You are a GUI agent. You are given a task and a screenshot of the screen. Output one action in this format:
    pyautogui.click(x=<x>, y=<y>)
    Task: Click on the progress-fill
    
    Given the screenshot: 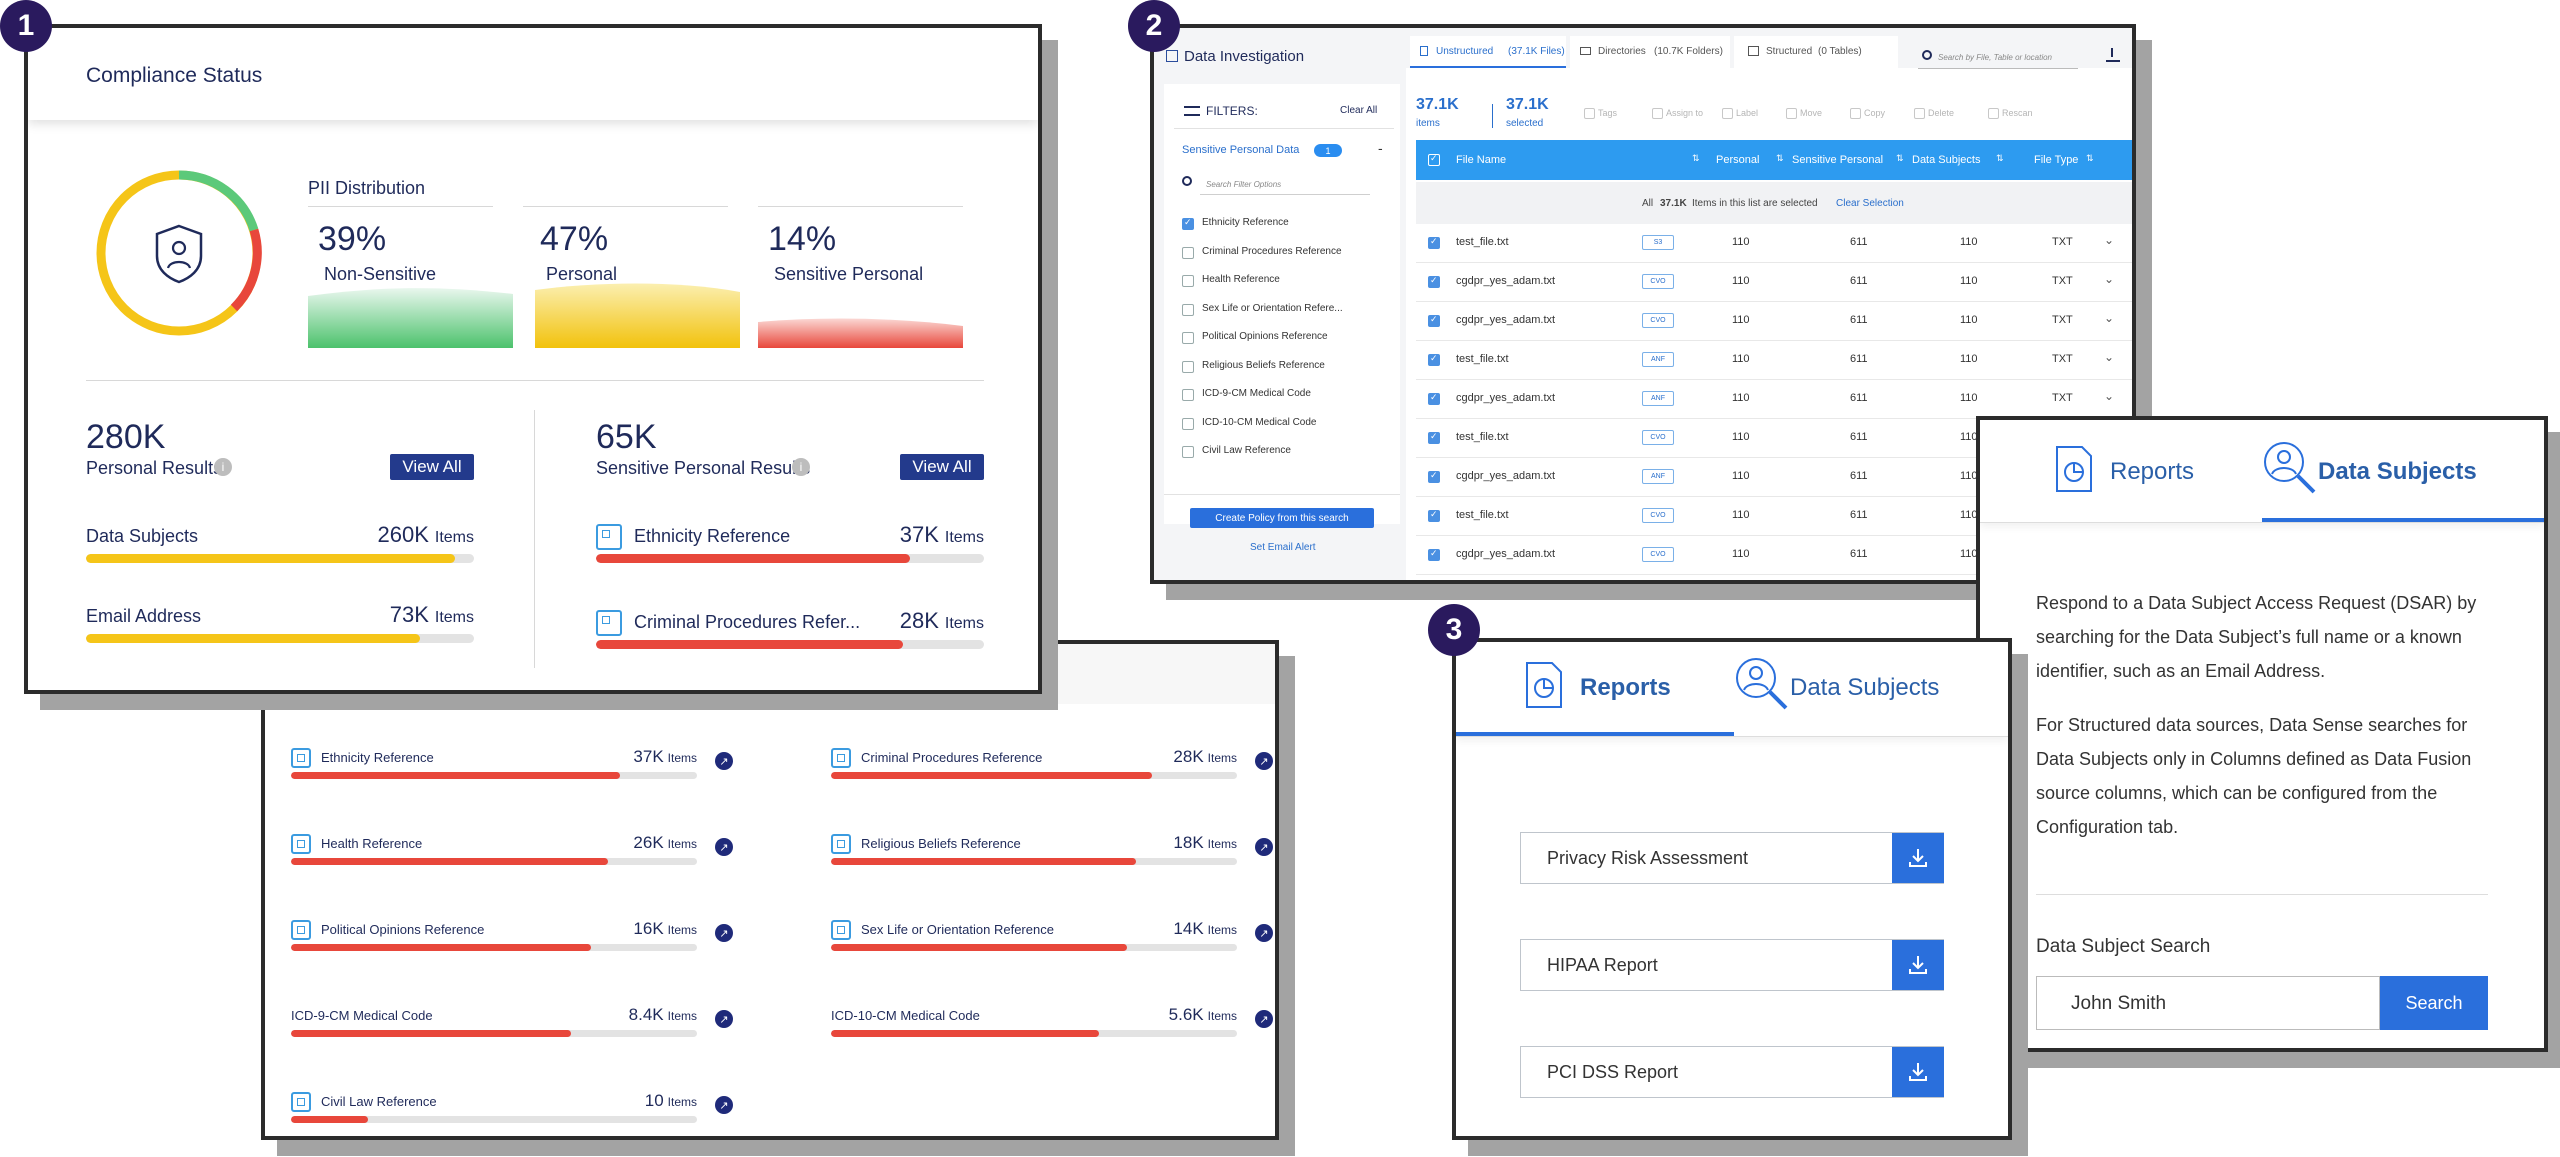 What is the action you would take?
    pyautogui.click(x=270, y=558)
    